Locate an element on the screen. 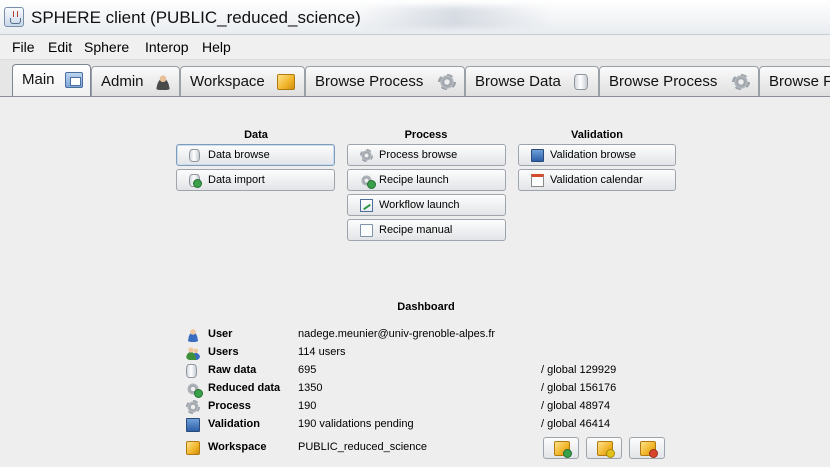 The height and width of the screenshot is (467, 830). tab-browse-process-2: Browse Process is located at coordinates (679, 81).